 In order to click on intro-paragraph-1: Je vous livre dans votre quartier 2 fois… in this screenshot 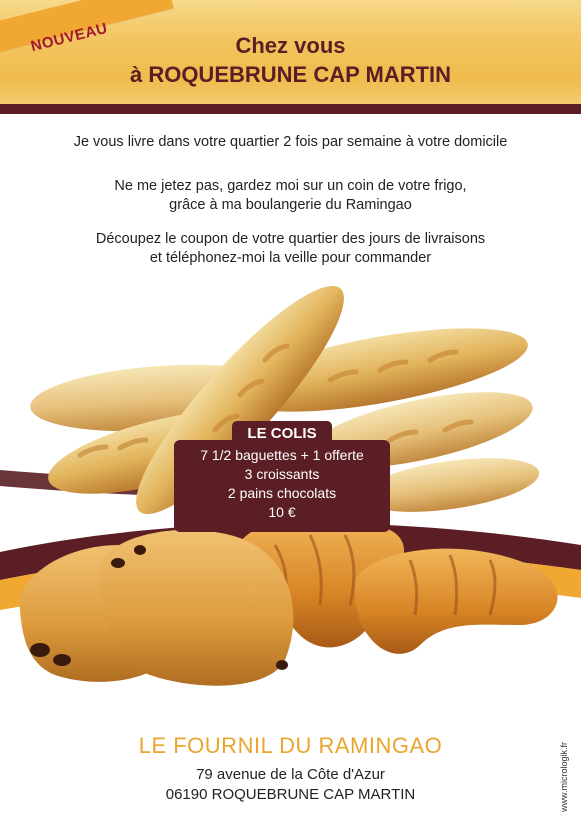, I will do `click(290, 142)`.